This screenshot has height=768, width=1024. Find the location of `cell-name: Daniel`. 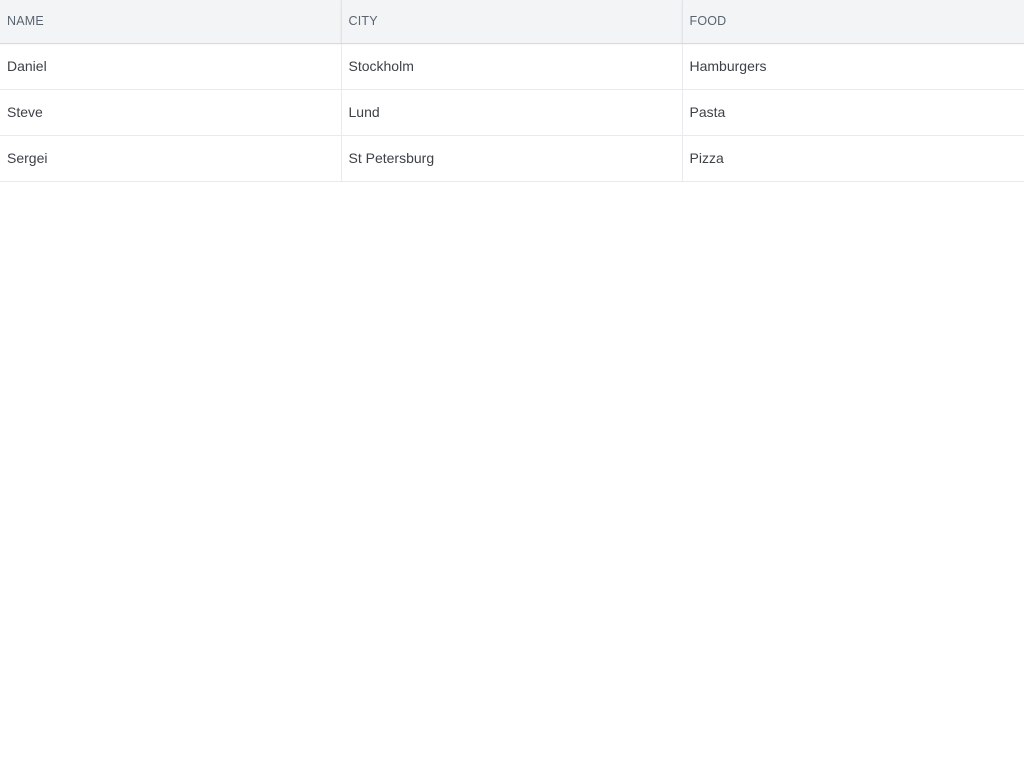

cell-name: Daniel is located at coordinates (171, 66).